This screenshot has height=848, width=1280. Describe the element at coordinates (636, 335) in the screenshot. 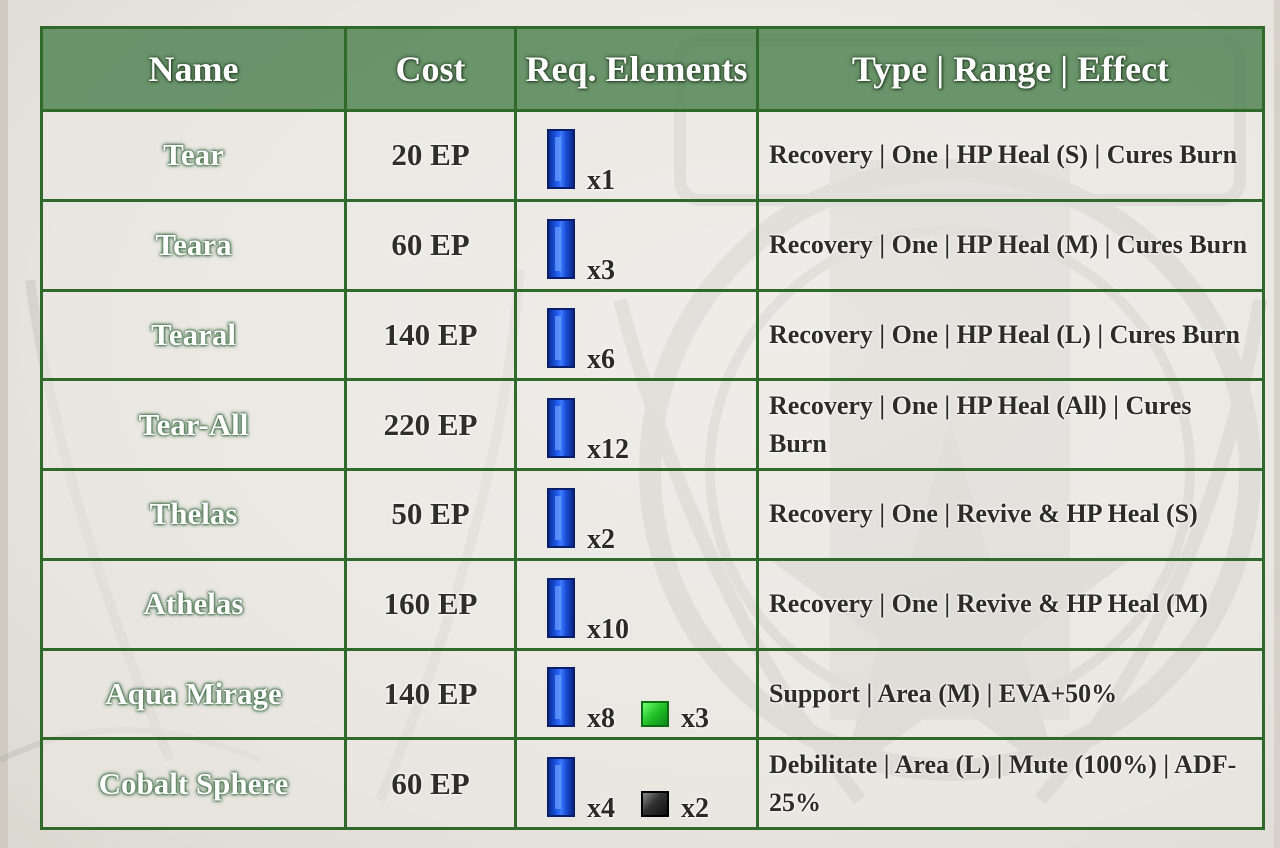

I see `spell-elements: x6` at that location.